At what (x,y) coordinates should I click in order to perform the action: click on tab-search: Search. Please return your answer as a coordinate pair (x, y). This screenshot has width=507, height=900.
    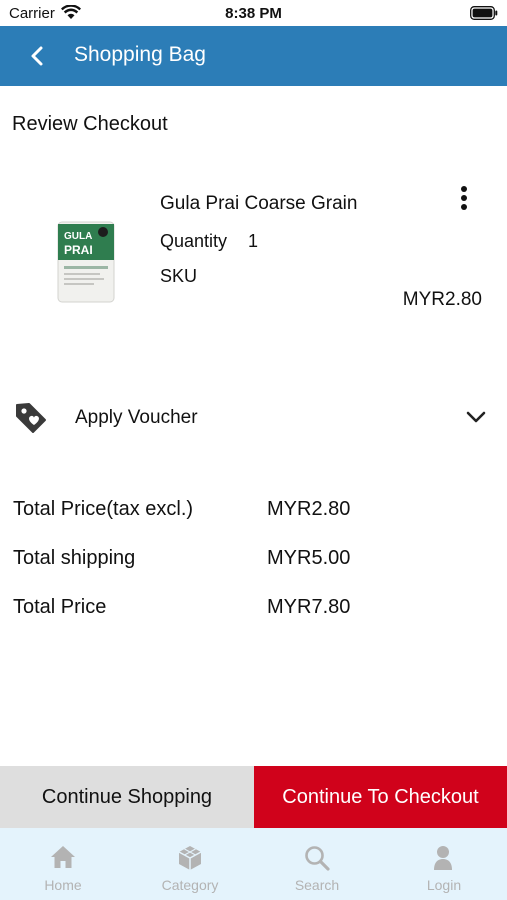
    Looking at the image, I should click on (317, 864).